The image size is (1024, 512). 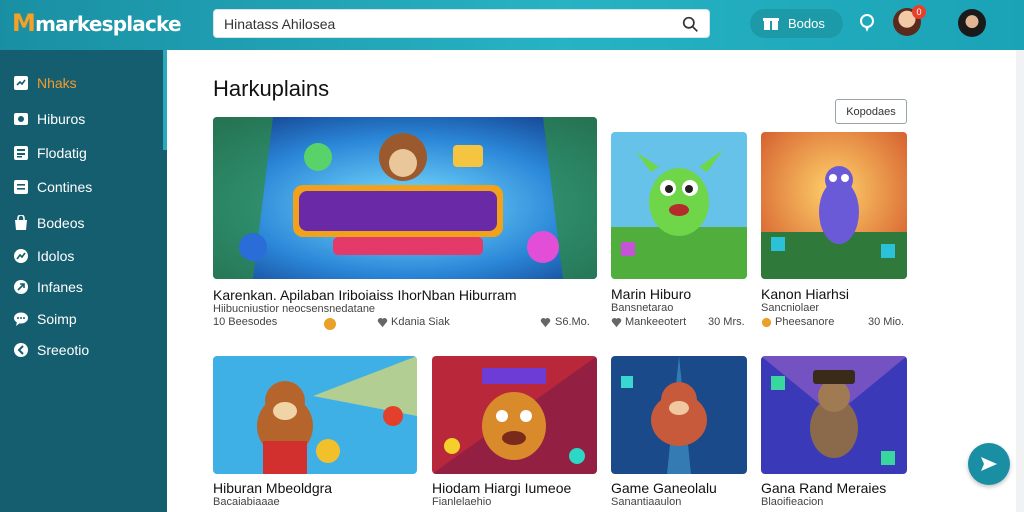 What do you see at coordinates (420, 322) in the screenshot?
I see `card-meta-author: Kdania Siak` at bounding box center [420, 322].